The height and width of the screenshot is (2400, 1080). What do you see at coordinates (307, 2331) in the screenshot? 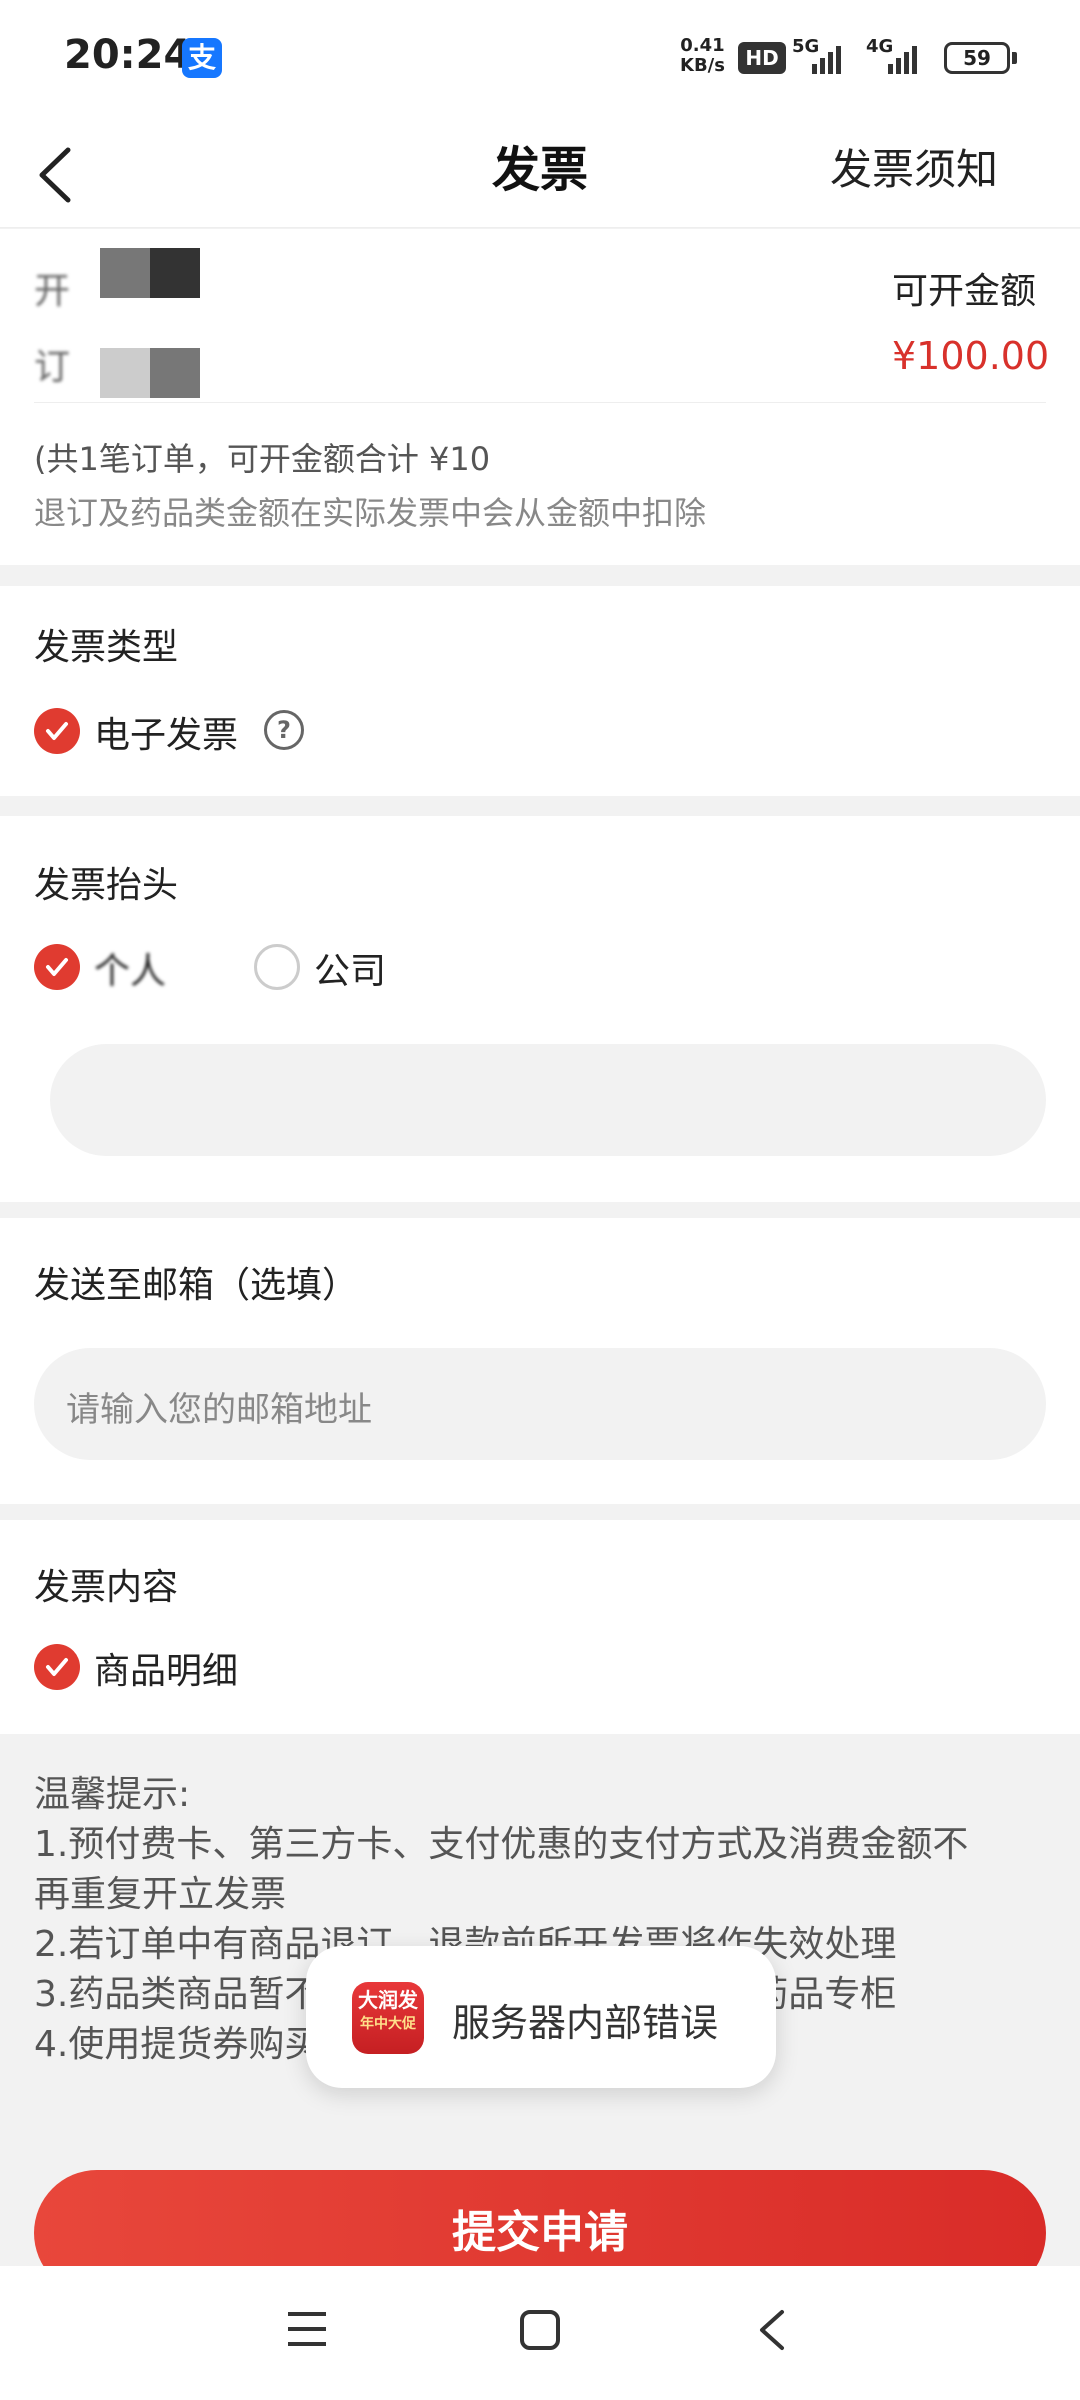
I see `menu-icon` at bounding box center [307, 2331].